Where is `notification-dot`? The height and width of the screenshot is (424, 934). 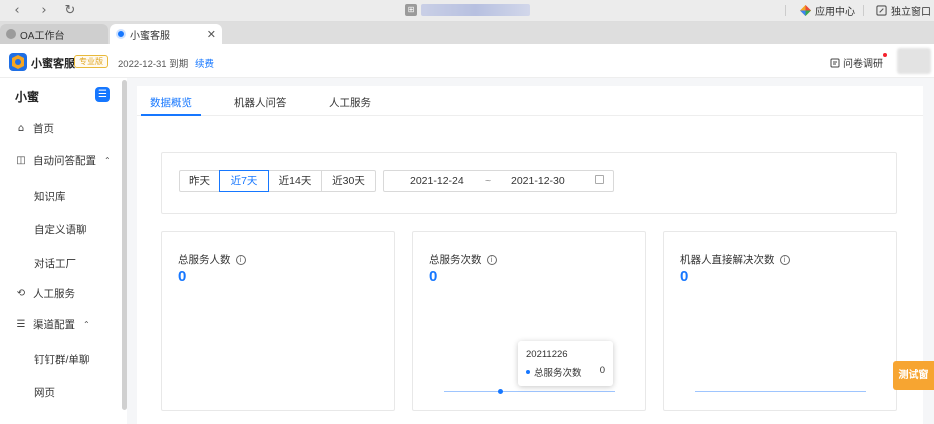 notification-dot is located at coordinates (885, 55).